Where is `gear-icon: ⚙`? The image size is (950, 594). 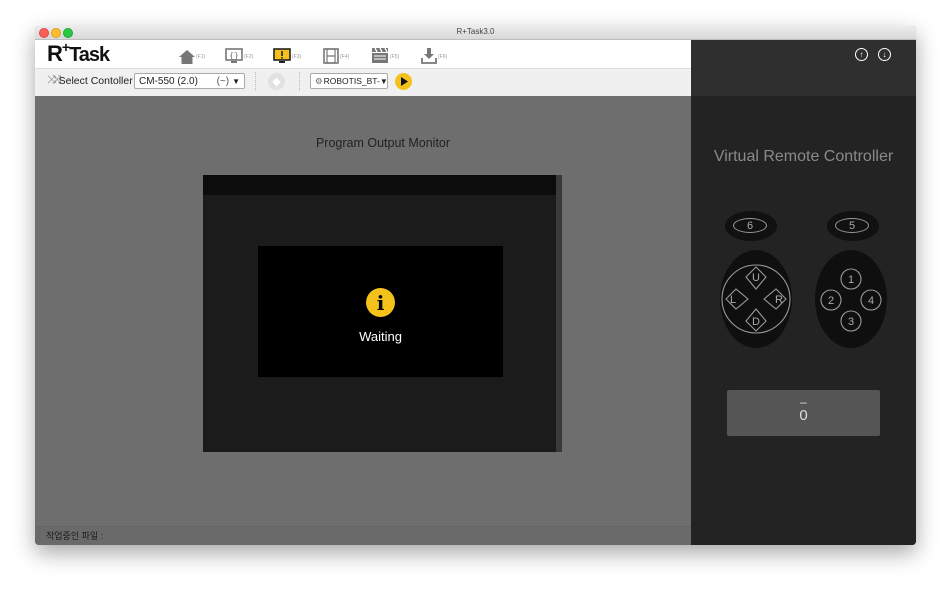
gear-icon: ⚙ is located at coordinates (319, 80).